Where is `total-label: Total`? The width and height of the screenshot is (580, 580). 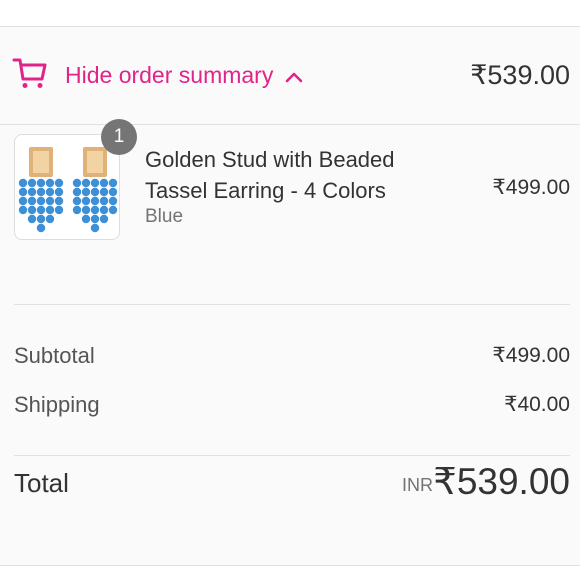 total-label: Total is located at coordinates (41, 483).